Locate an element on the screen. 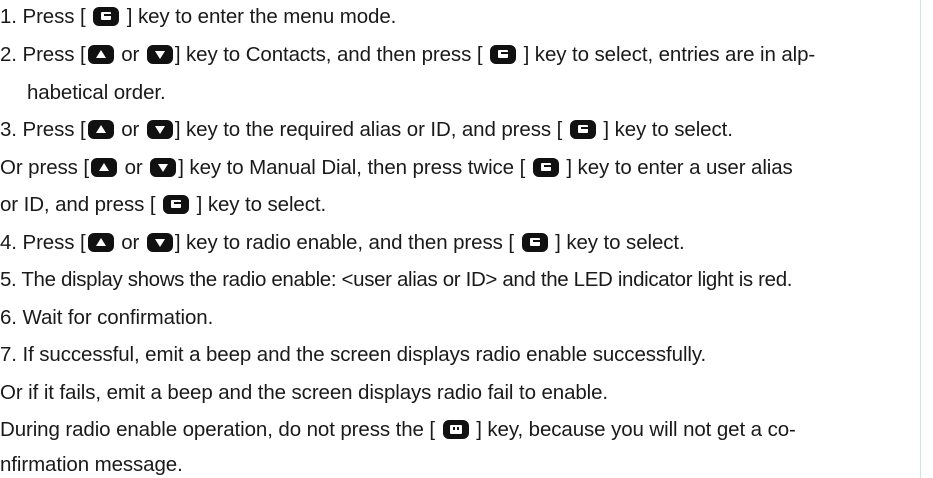 Image resolution: width=933 pixels, height=478 pixels. step-2-continuation: habetical order. is located at coordinates (96, 93).